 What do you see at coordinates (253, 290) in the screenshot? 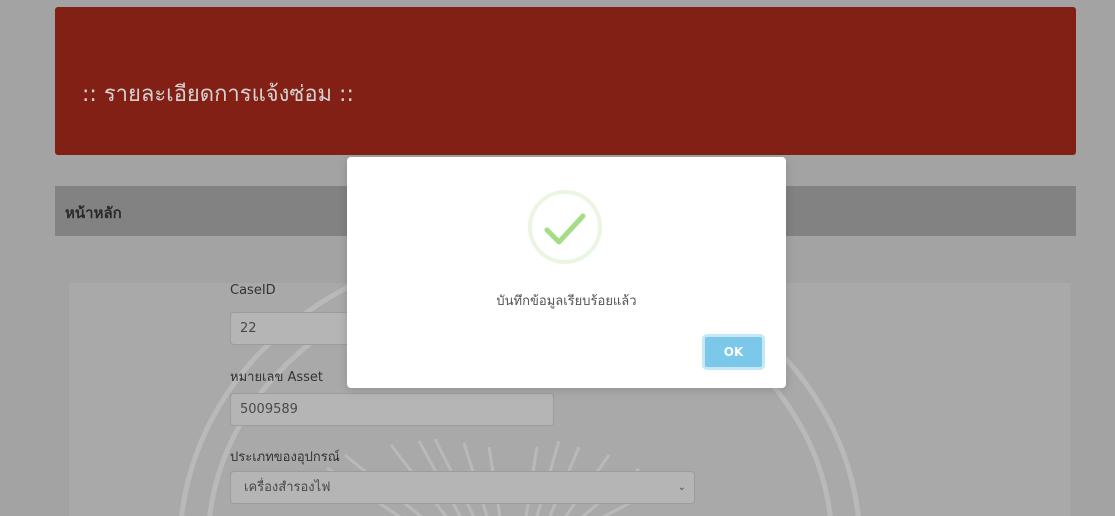
I see `case-id-label: CaseID` at bounding box center [253, 290].